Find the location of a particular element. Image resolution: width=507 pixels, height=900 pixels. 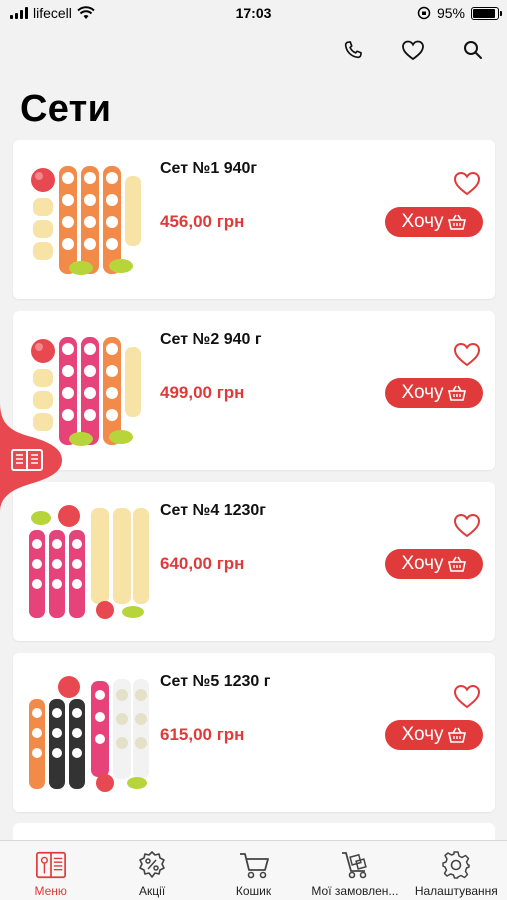

cart-icon is located at coordinates (254, 865).